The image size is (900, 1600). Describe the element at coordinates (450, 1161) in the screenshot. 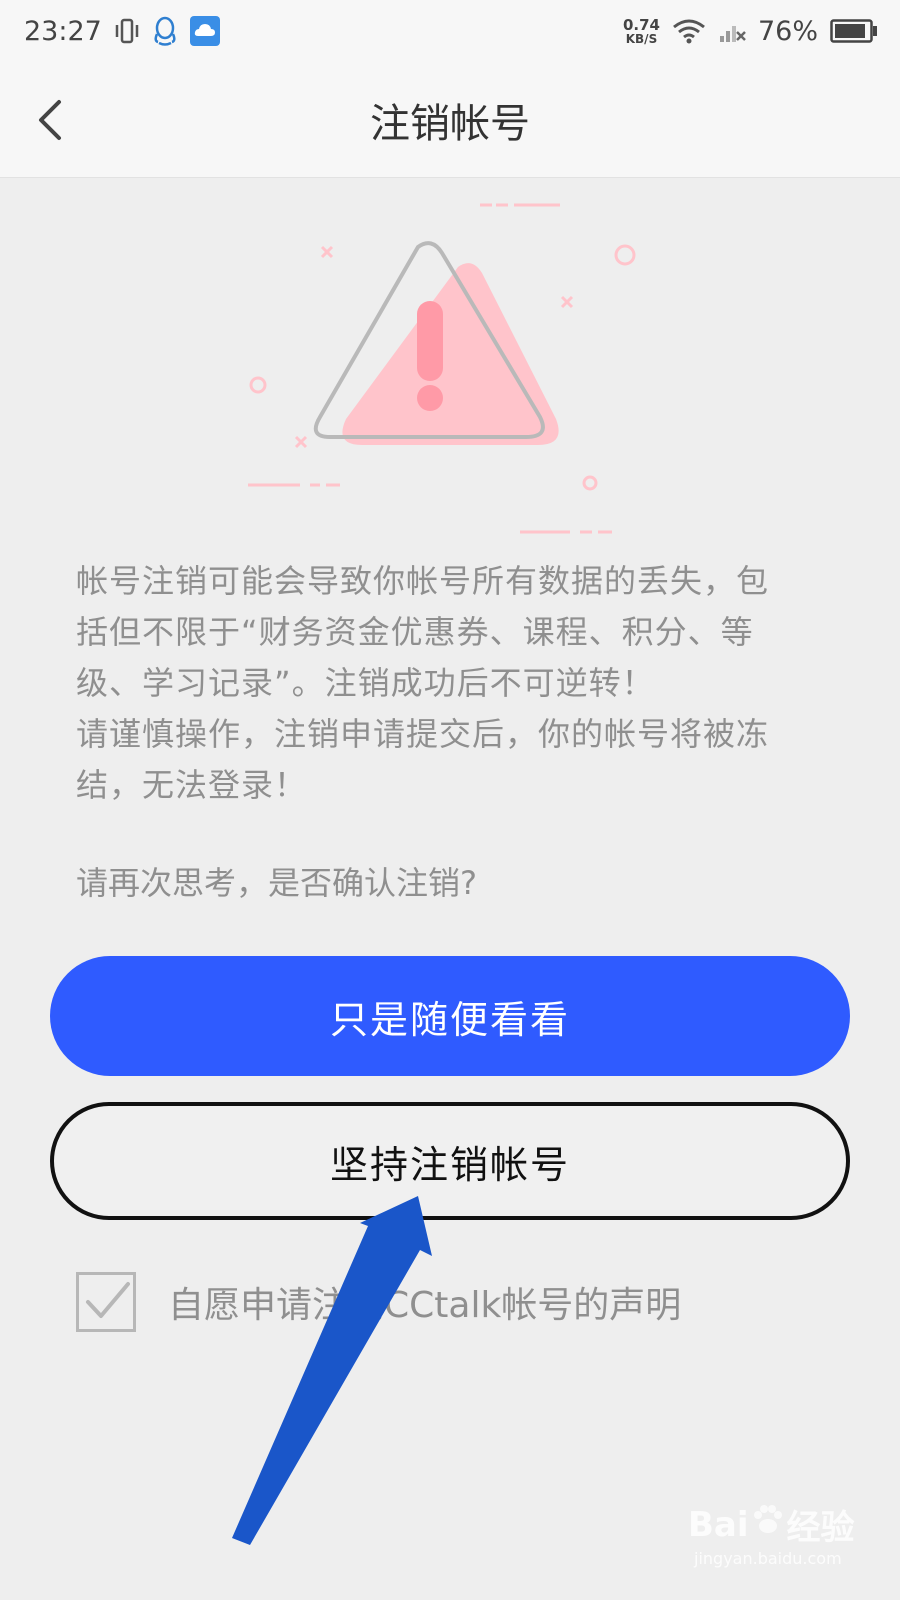

I see `confirm-deactivate-button: 坚持注销帐号` at that location.